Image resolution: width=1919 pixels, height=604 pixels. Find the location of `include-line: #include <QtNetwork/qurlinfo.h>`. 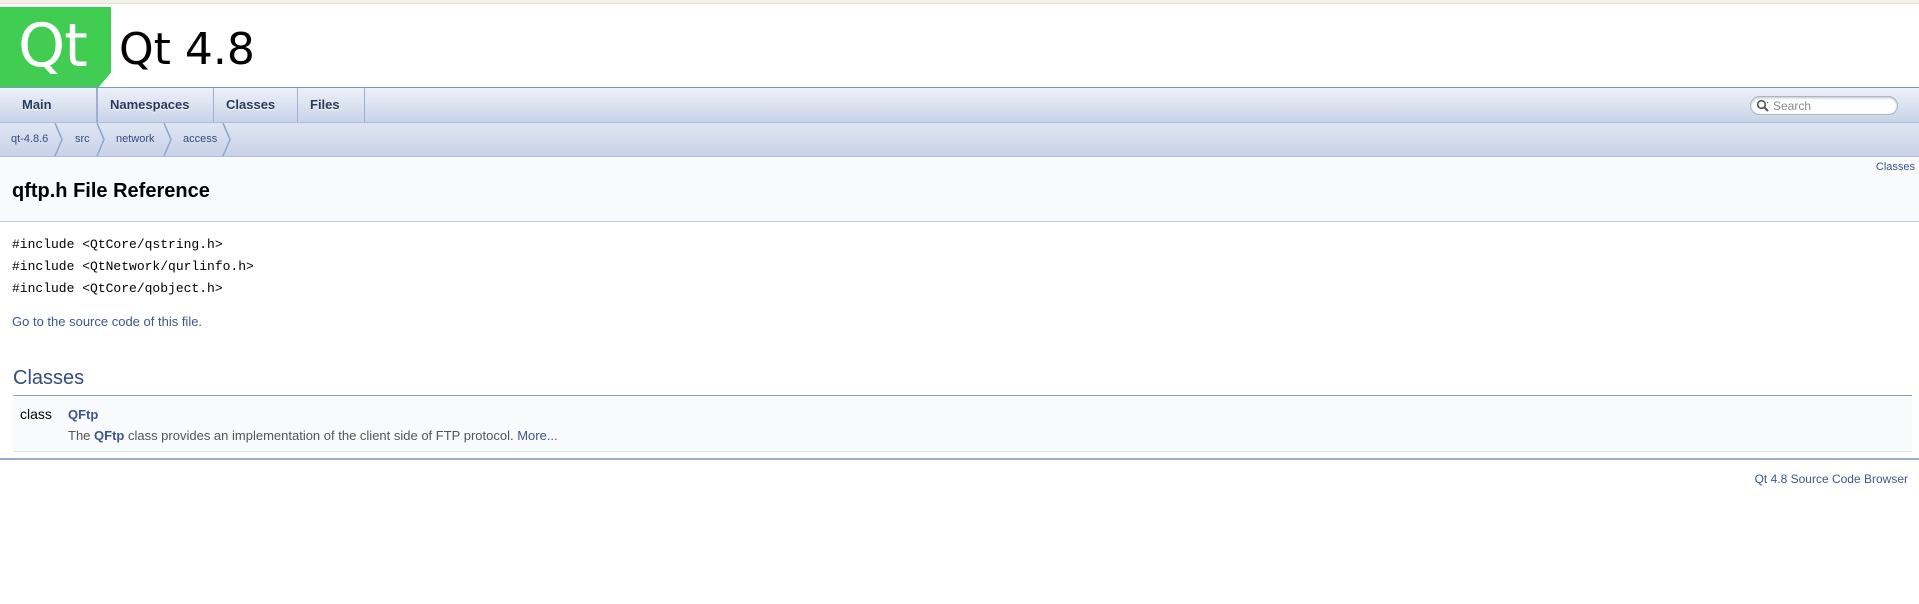

include-line: #include <QtNetwork/qurlinfo.h> is located at coordinates (133, 266).